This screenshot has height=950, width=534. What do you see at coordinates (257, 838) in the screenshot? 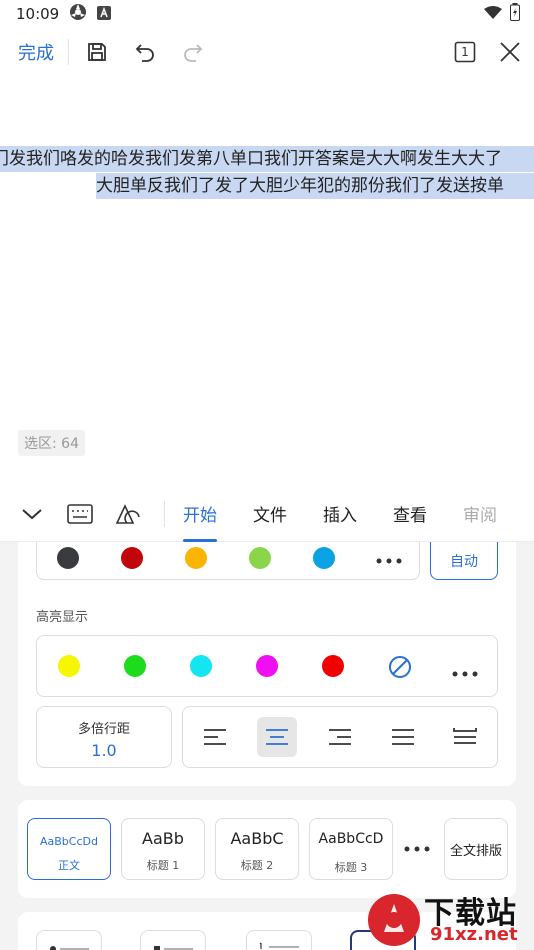
I see `style-sample: AaBbC` at bounding box center [257, 838].